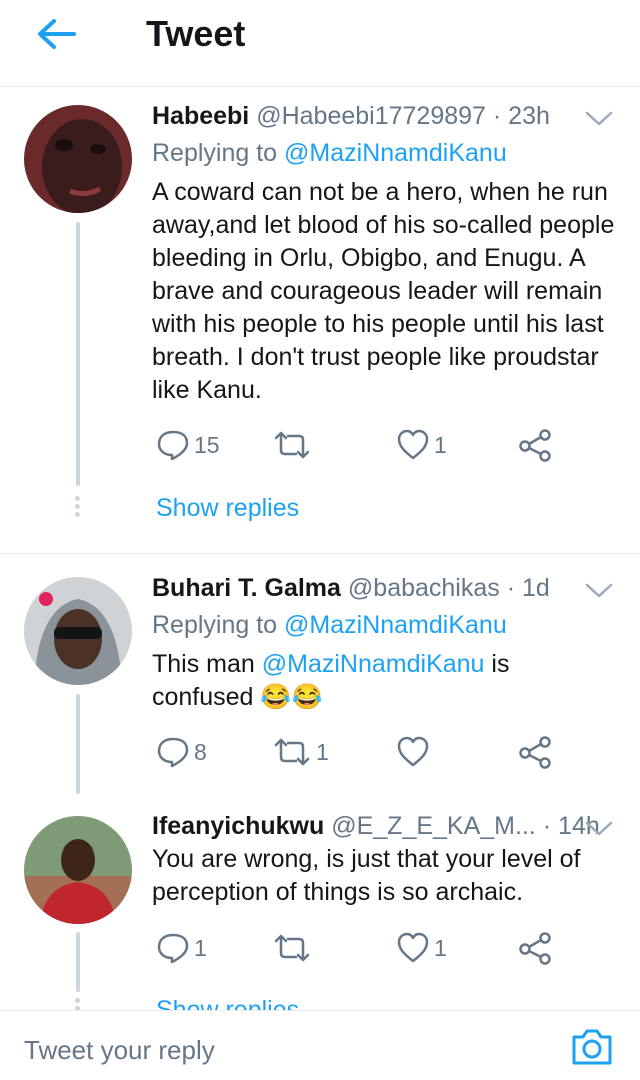 The image size is (640, 1080). I want to click on display-name: Buhari T. Galma, so click(246, 588).